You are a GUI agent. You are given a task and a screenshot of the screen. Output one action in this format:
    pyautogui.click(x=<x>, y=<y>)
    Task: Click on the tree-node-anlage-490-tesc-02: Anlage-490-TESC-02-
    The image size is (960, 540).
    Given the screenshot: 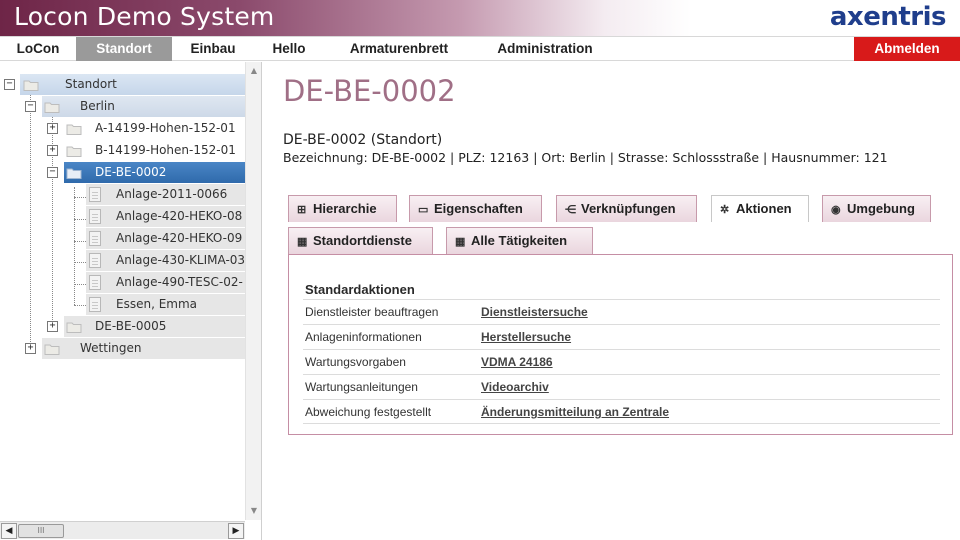 What is the action you would take?
    pyautogui.click(x=122, y=282)
    